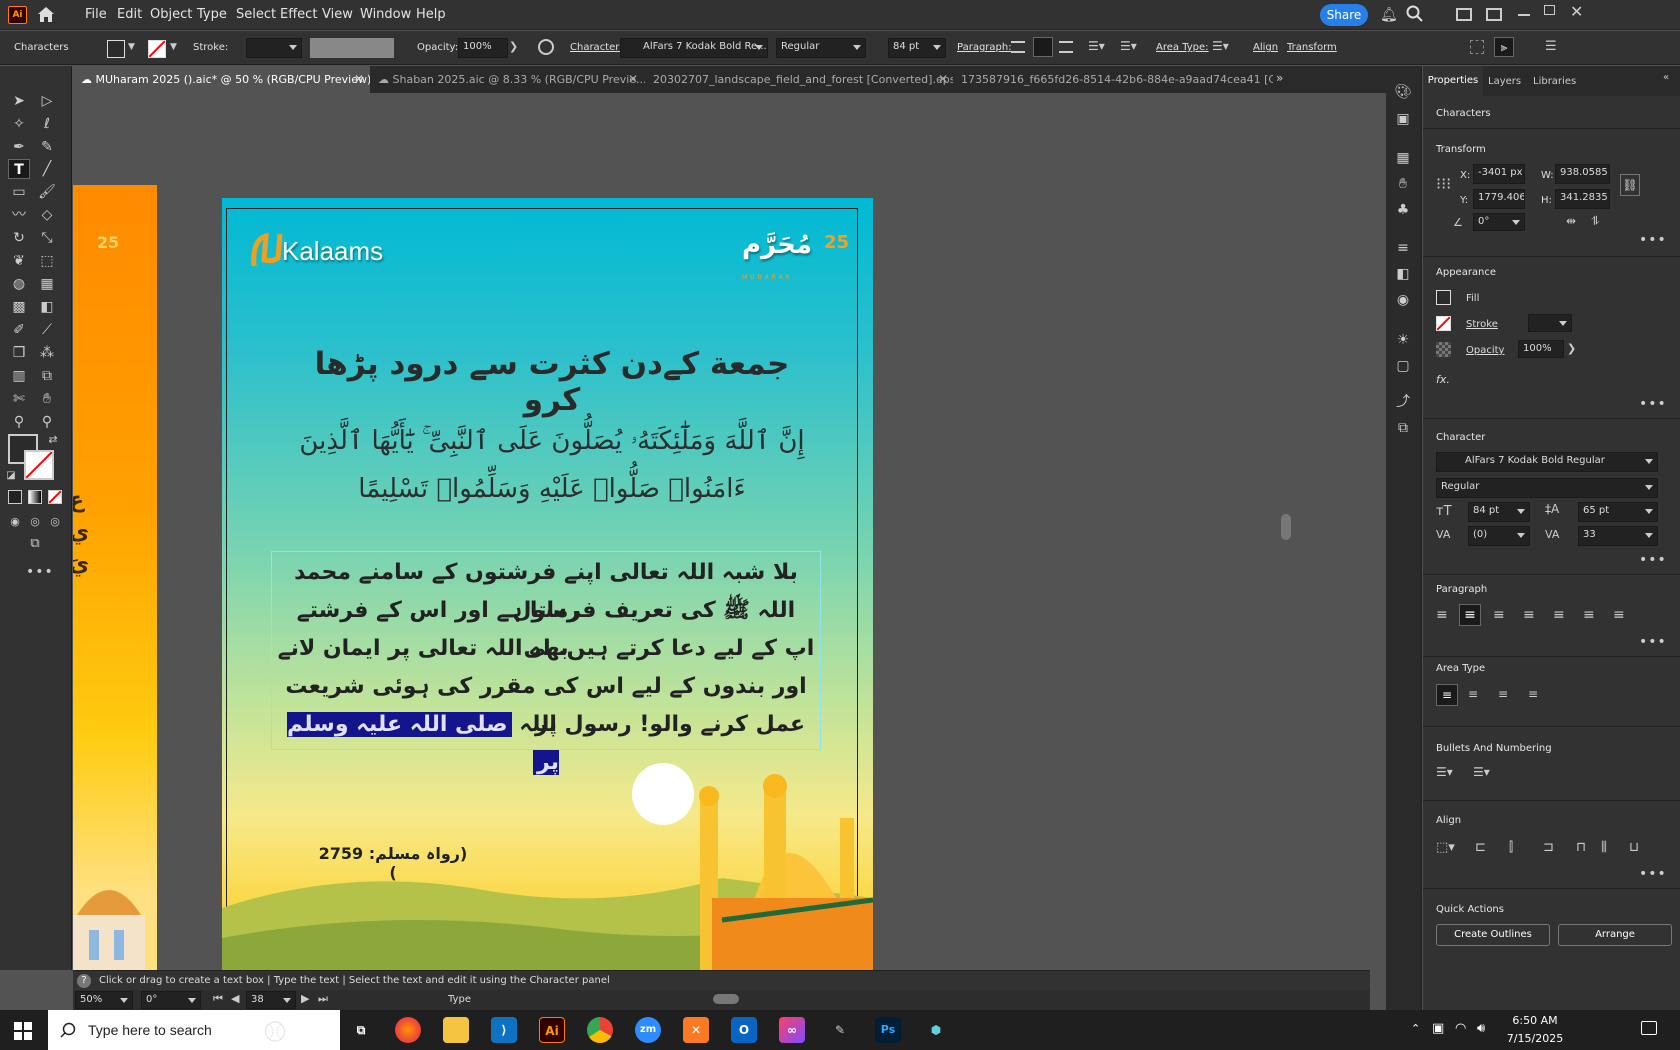 This screenshot has height=1050, width=1680. Describe the element at coordinates (1494, 14) in the screenshot. I see `arrange-docs-icon` at that location.